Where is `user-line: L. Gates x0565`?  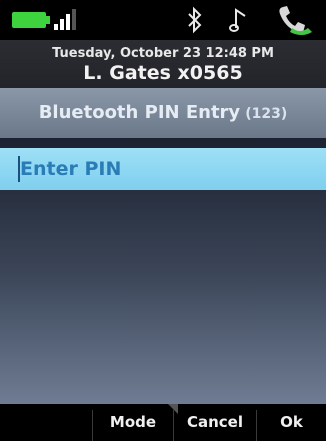
user-line: L. Gates x0565 is located at coordinates (163, 73).